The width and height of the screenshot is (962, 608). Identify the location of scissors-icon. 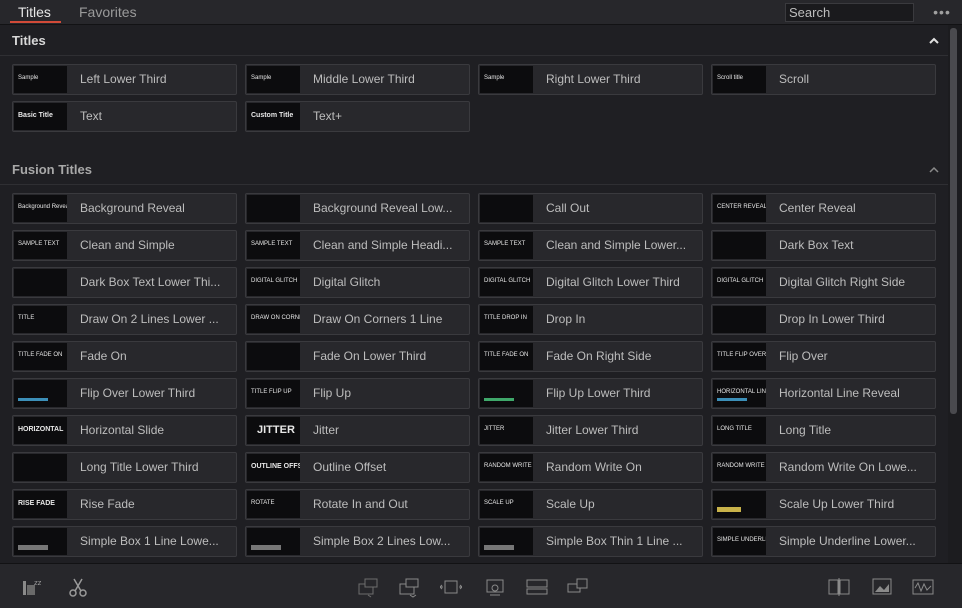
(78, 587).